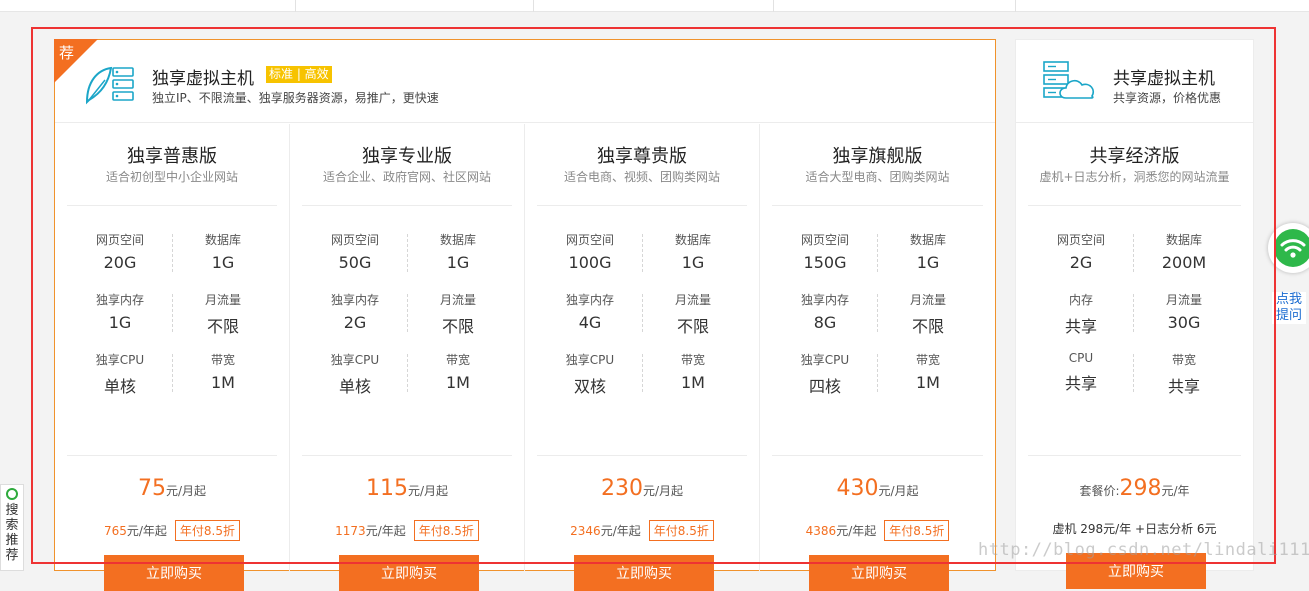 The width and height of the screenshot is (1309, 591). What do you see at coordinates (299, 74) in the screenshot?
I see `quality-tags-badge: 标准 | 高效` at bounding box center [299, 74].